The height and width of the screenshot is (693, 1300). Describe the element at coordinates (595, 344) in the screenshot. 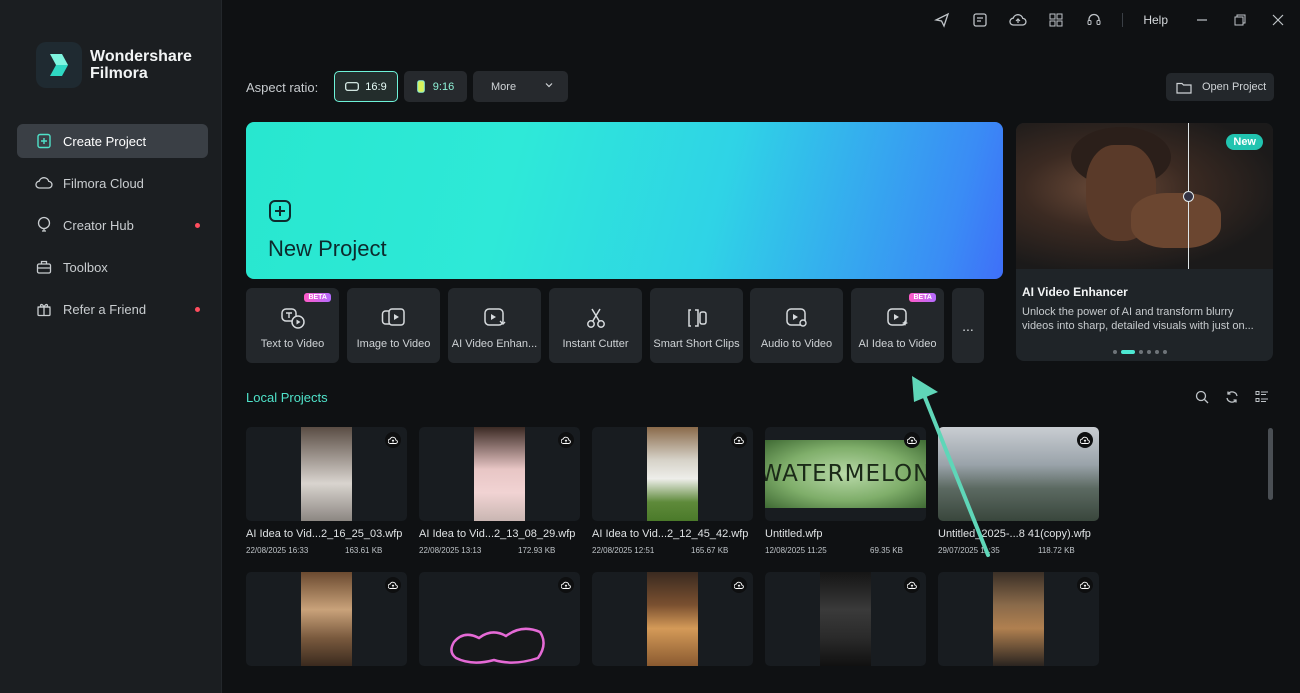

I see `tool-label: Instant Cutter` at that location.